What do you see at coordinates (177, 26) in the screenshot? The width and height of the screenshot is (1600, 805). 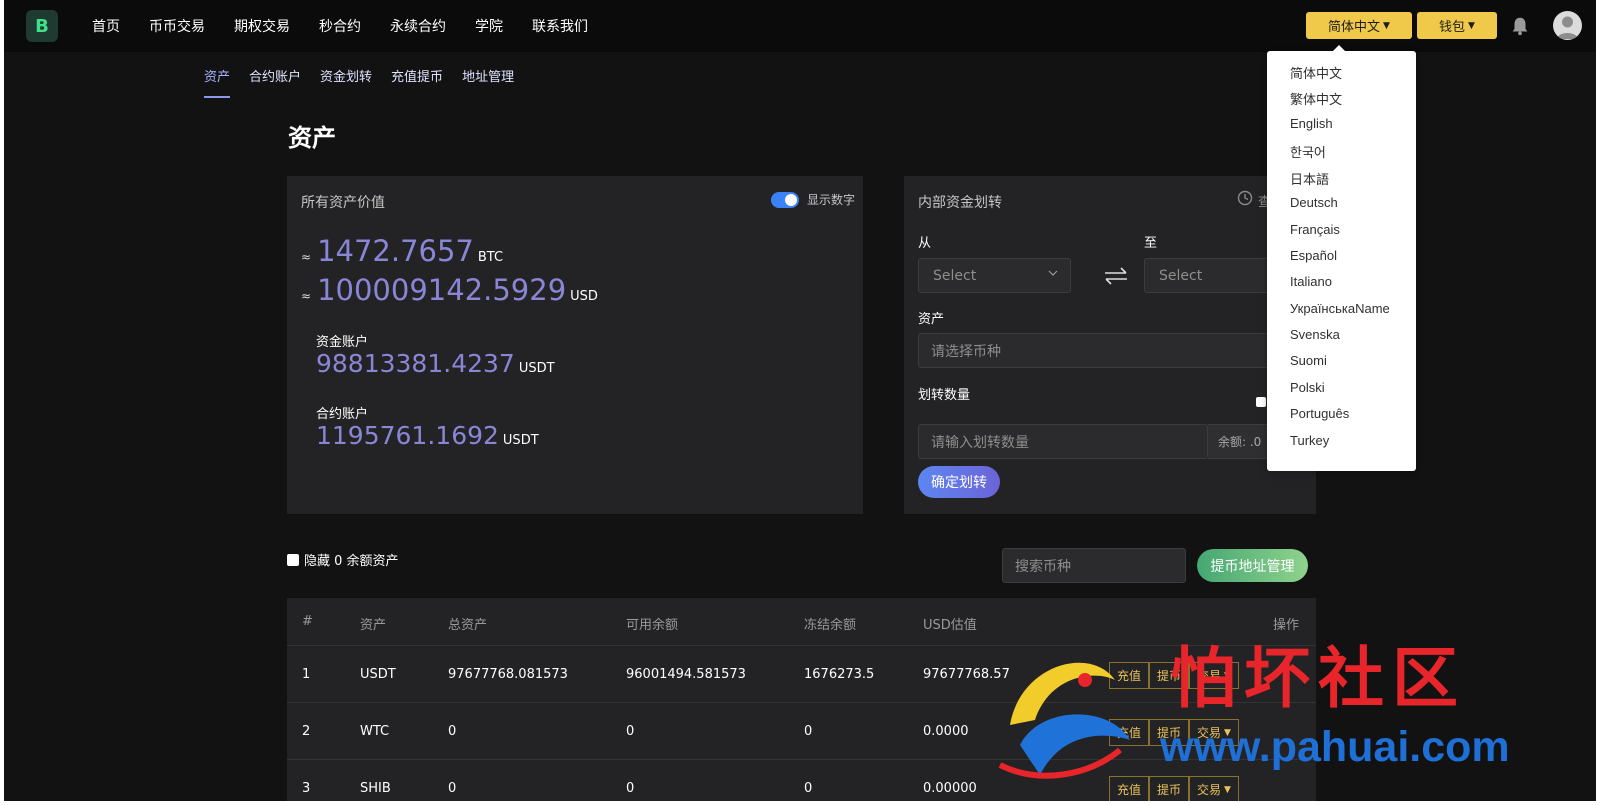 I see `nav-item-spot: 币币交易` at bounding box center [177, 26].